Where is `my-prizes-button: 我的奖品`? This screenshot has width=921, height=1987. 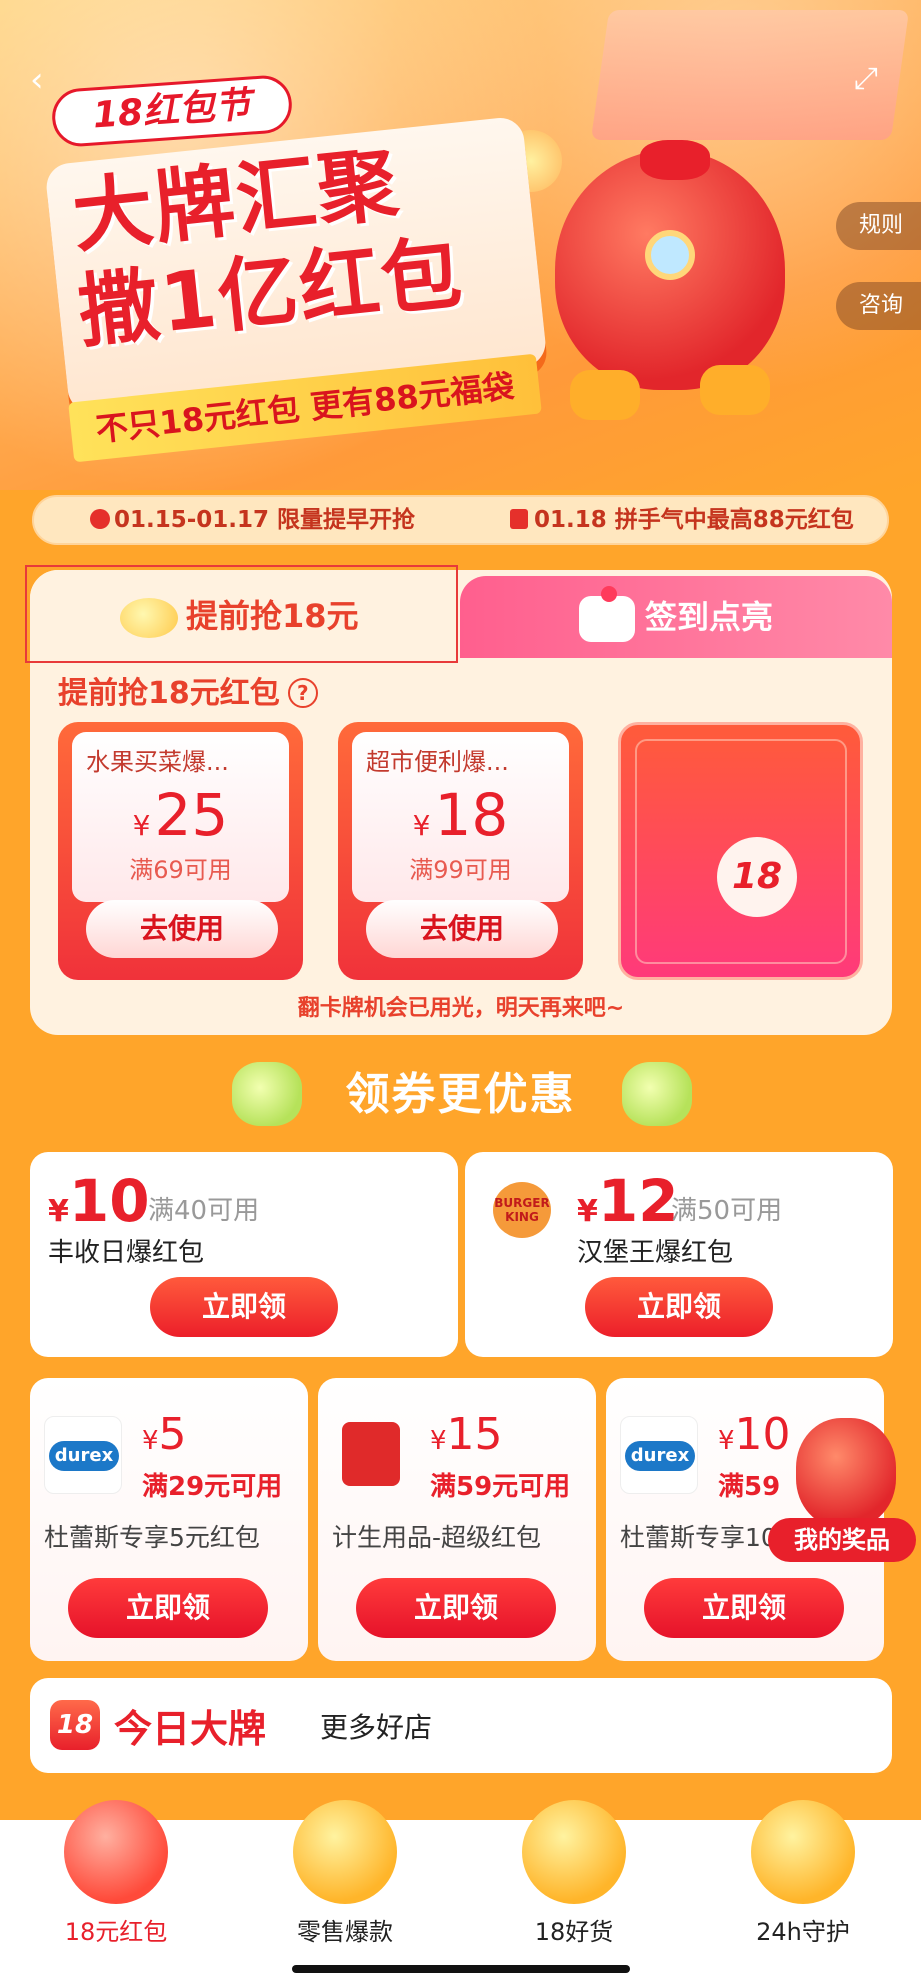
my-prizes-button: 我的奖品 is located at coordinates (843, 1490).